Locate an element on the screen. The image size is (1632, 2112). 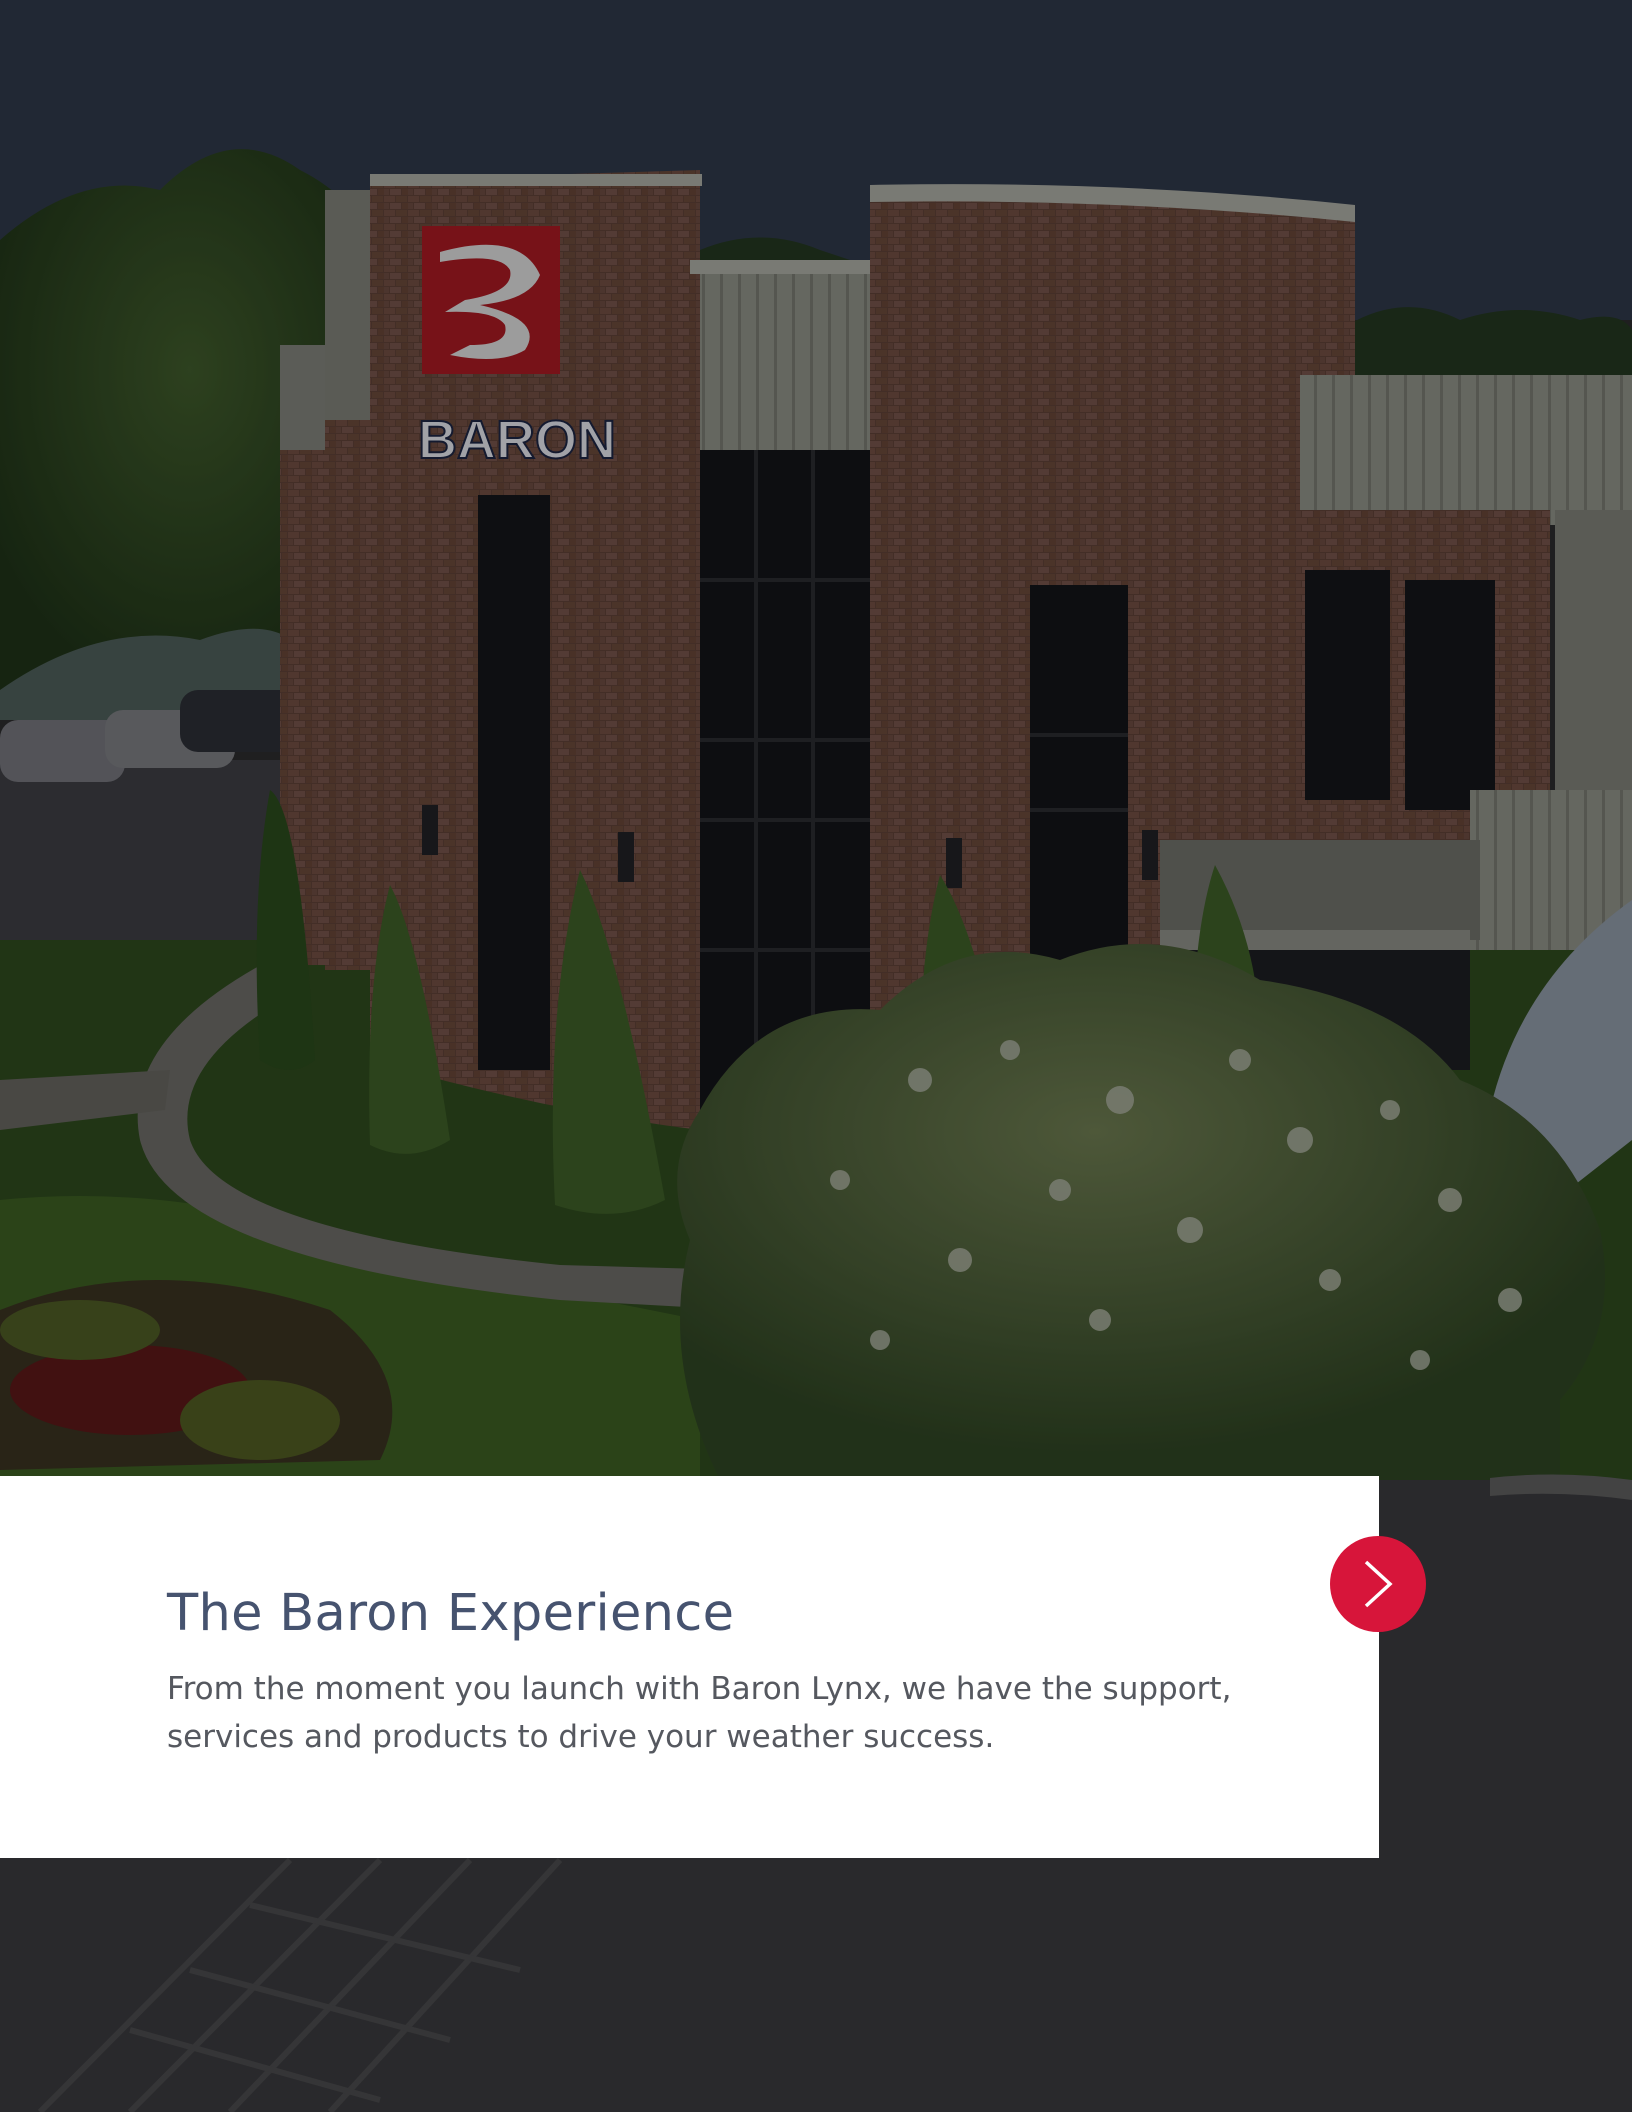
next-button is located at coordinates (1378, 1584).